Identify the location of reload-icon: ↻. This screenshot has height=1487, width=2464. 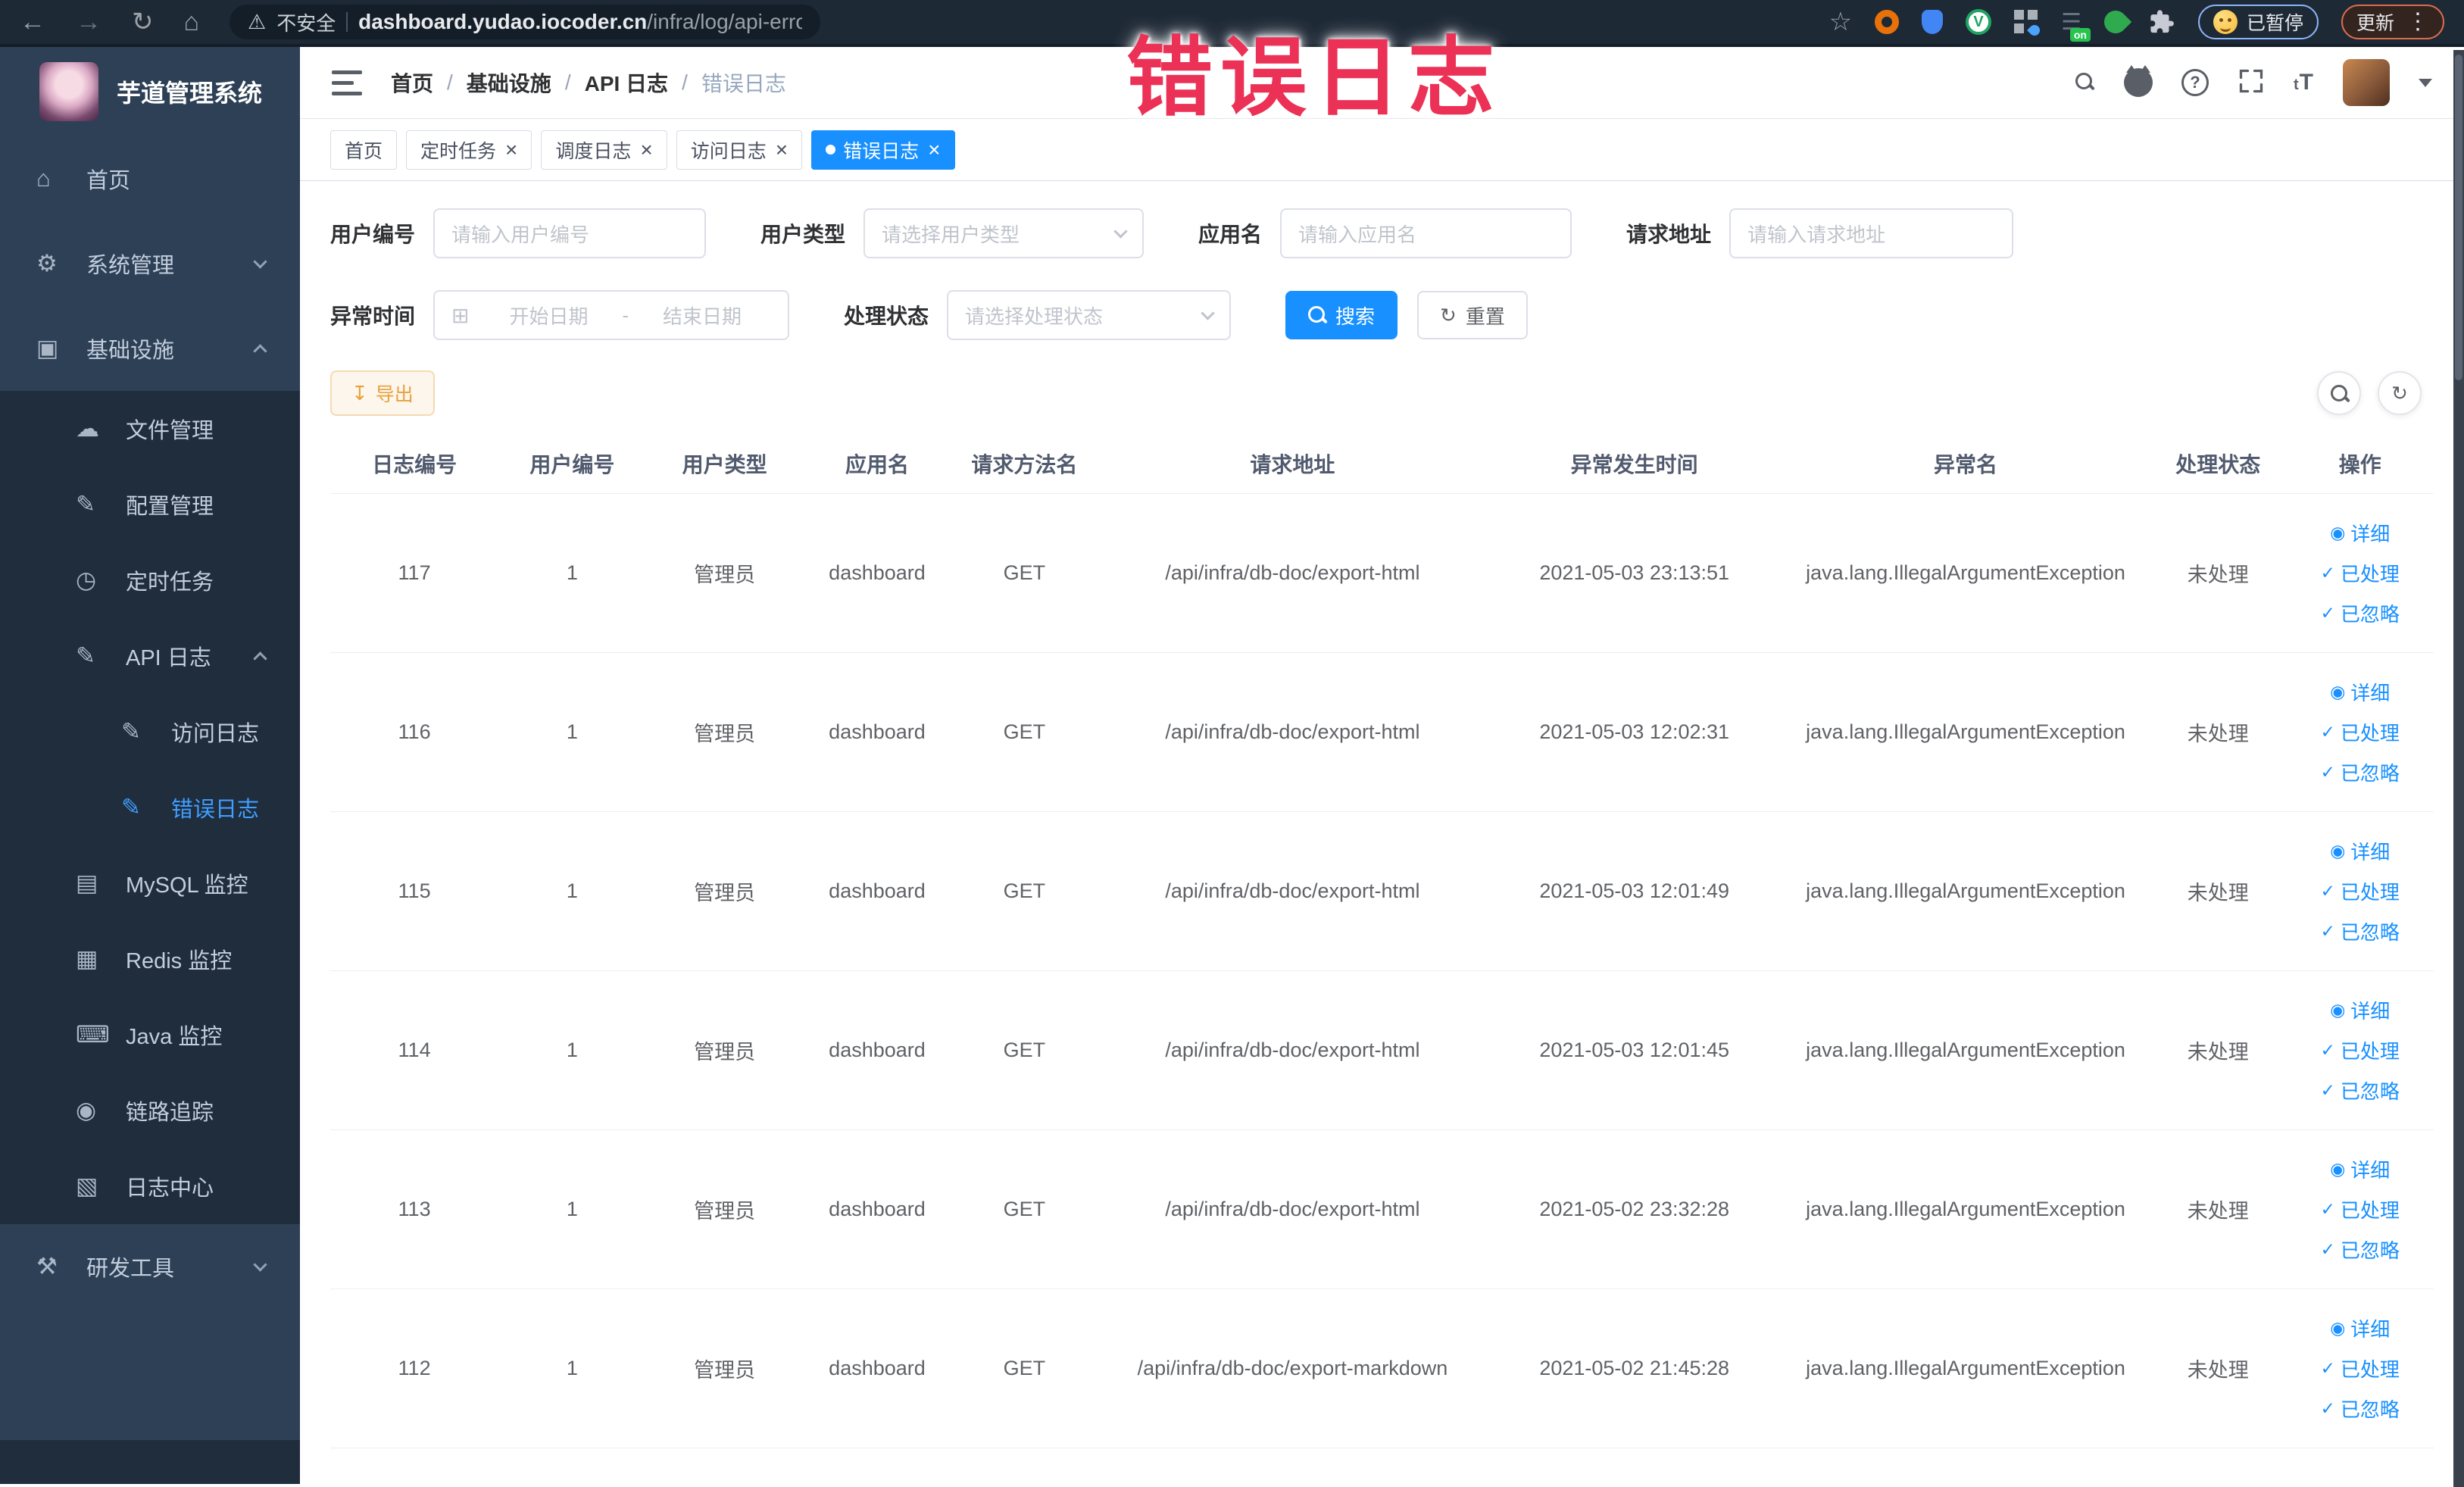
(143, 22).